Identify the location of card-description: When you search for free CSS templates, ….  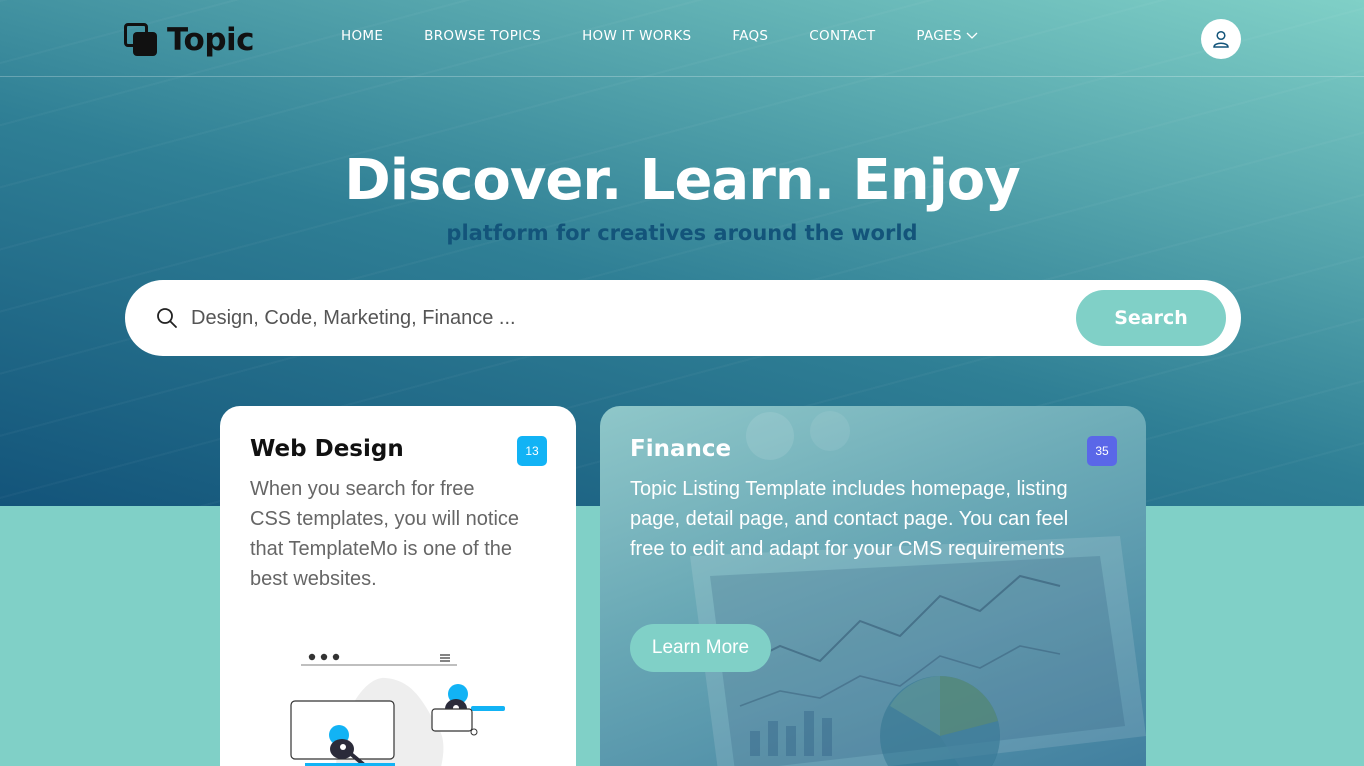
(385, 534).